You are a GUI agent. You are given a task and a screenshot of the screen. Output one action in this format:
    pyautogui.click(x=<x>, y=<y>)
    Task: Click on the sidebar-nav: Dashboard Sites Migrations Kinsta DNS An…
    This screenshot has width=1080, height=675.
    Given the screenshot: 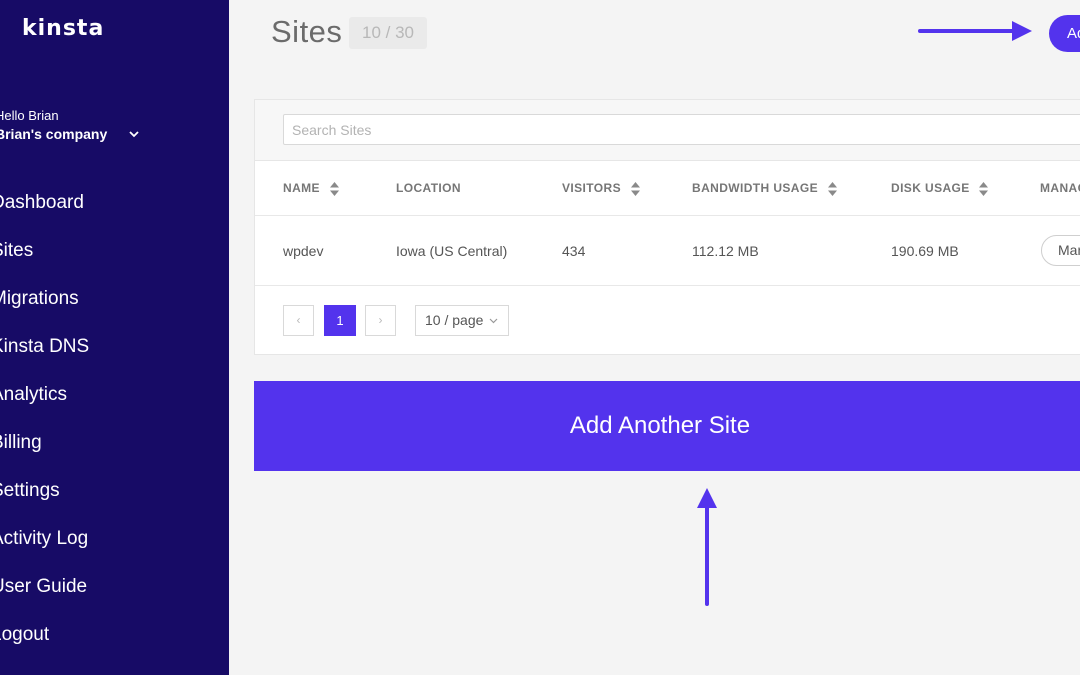 What is the action you would take?
    pyautogui.click(x=44, y=426)
    